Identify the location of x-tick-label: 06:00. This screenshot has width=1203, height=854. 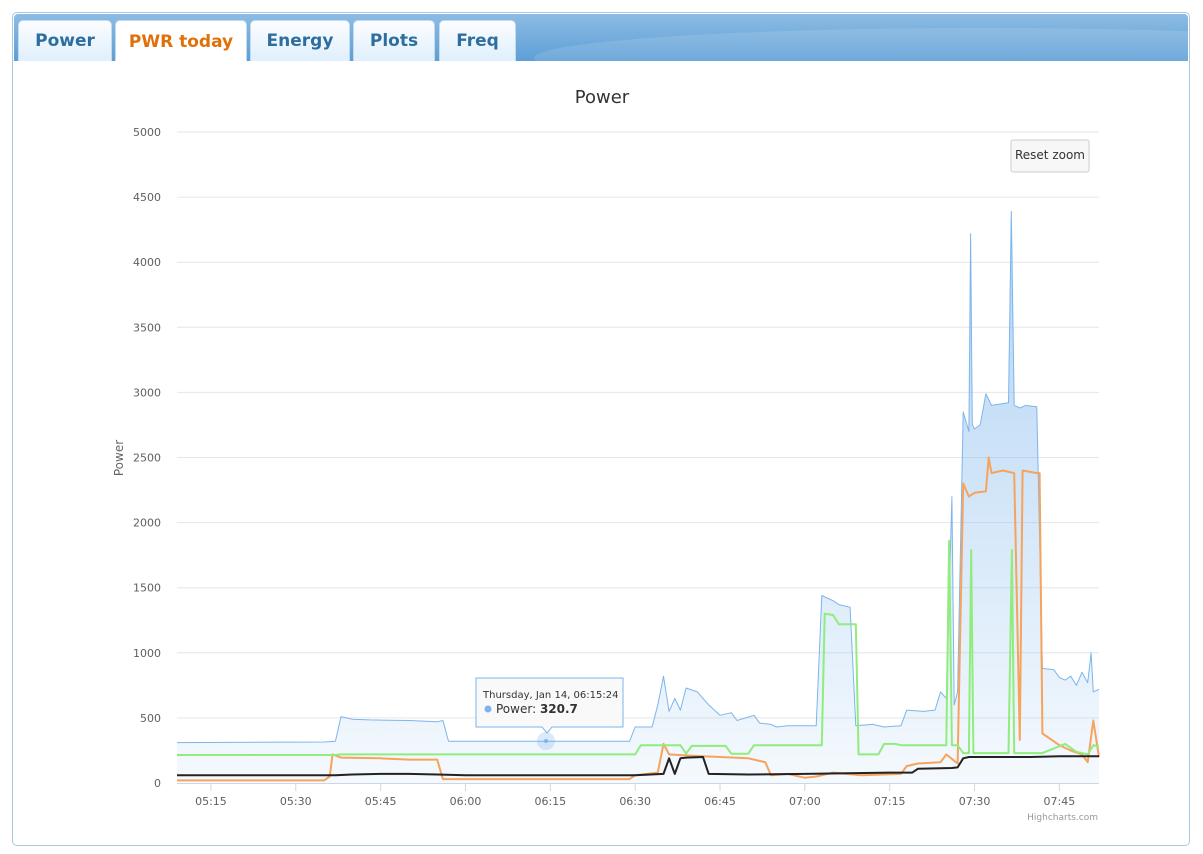
(466, 801).